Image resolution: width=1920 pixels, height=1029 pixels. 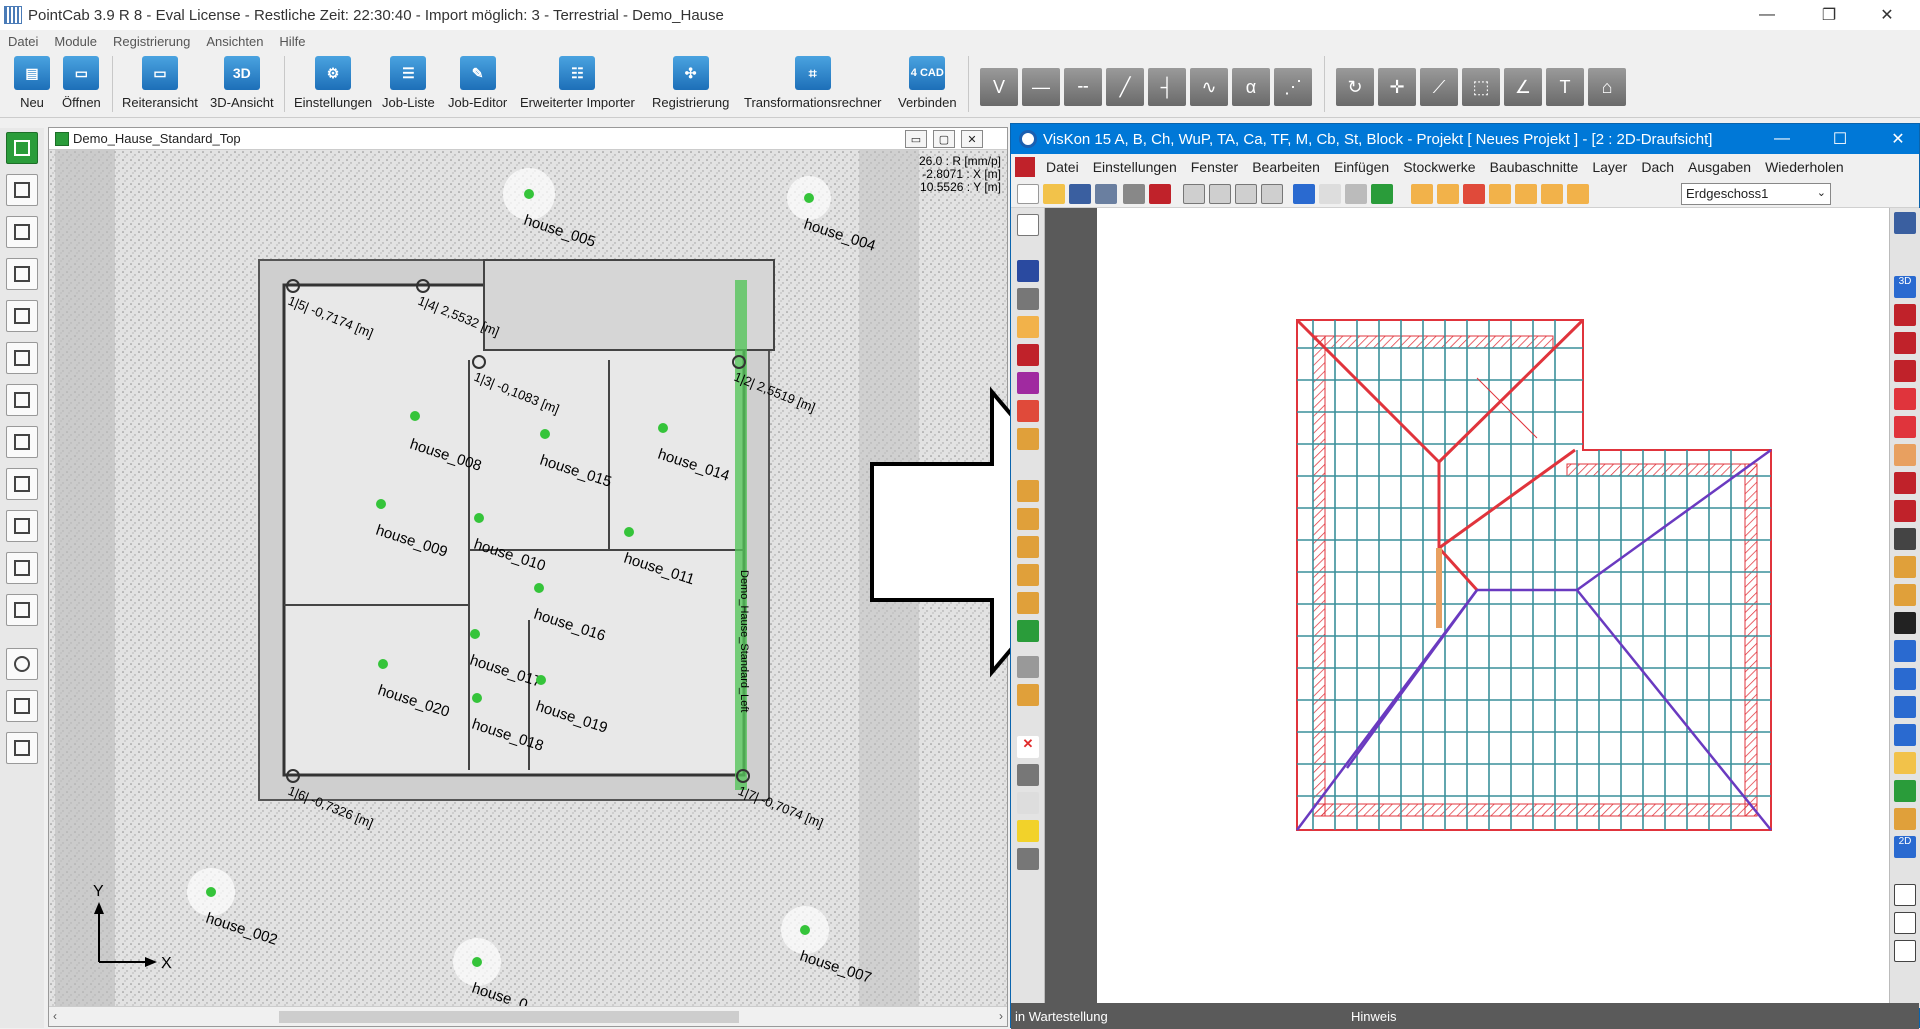 What do you see at coordinates (1028, 519) in the screenshot?
I see `vk-rafter-icon` at bounding box center [1028, 519].